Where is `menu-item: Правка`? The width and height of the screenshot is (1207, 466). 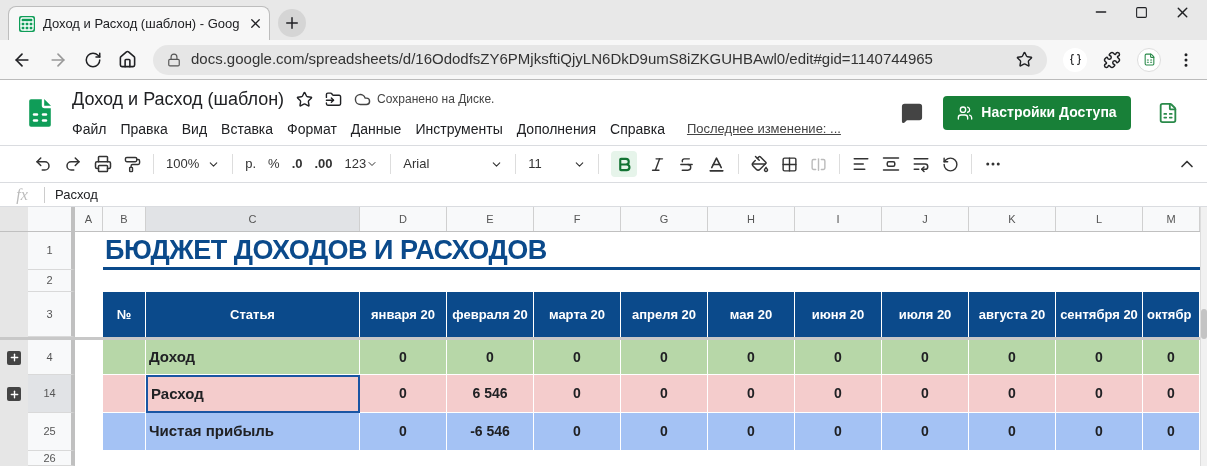 menu-item: Правка is located at coordinates (144, 129).